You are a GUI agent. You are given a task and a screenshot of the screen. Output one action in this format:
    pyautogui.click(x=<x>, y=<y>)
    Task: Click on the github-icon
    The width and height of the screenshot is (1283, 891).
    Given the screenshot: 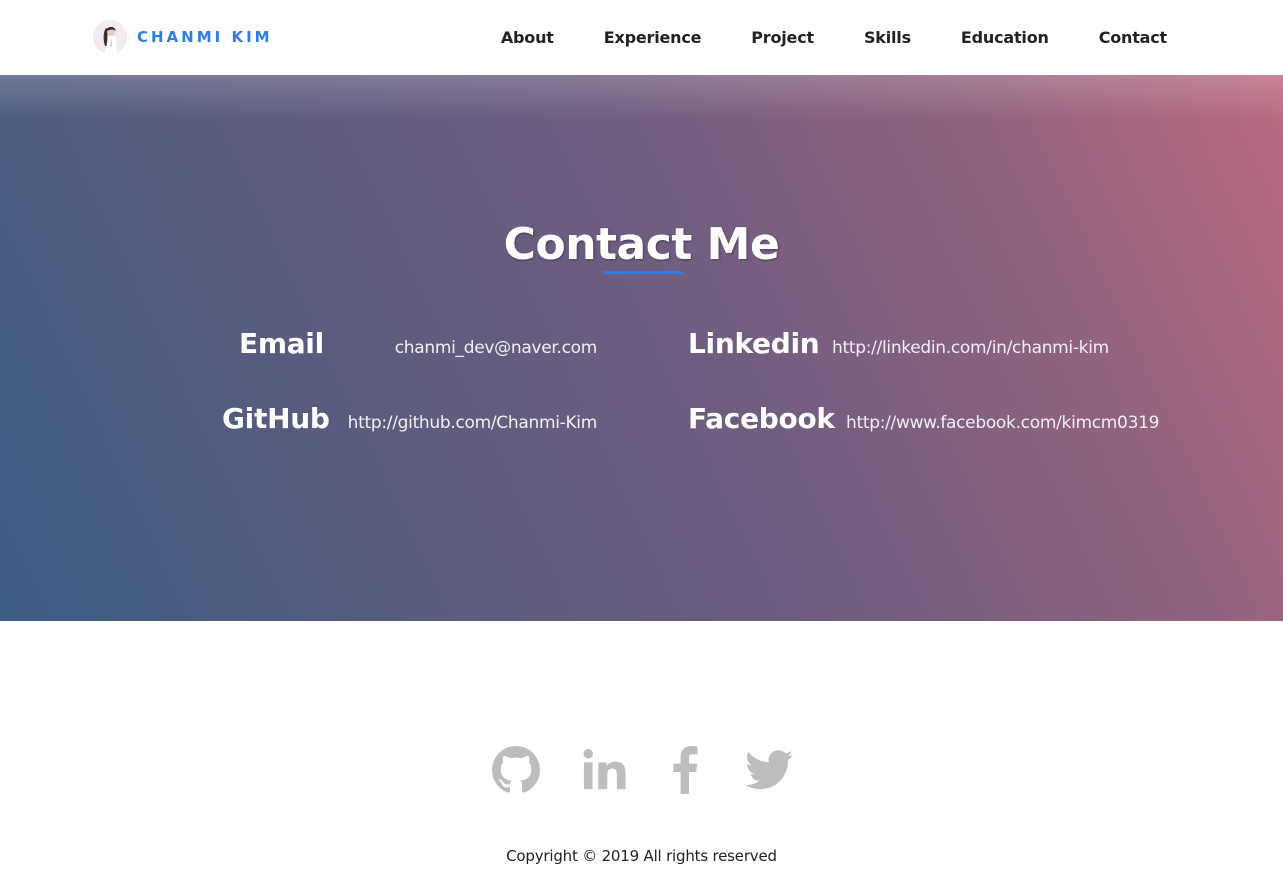 What is the action you would take?
    pyautogui.click(x=516, y=770)
    